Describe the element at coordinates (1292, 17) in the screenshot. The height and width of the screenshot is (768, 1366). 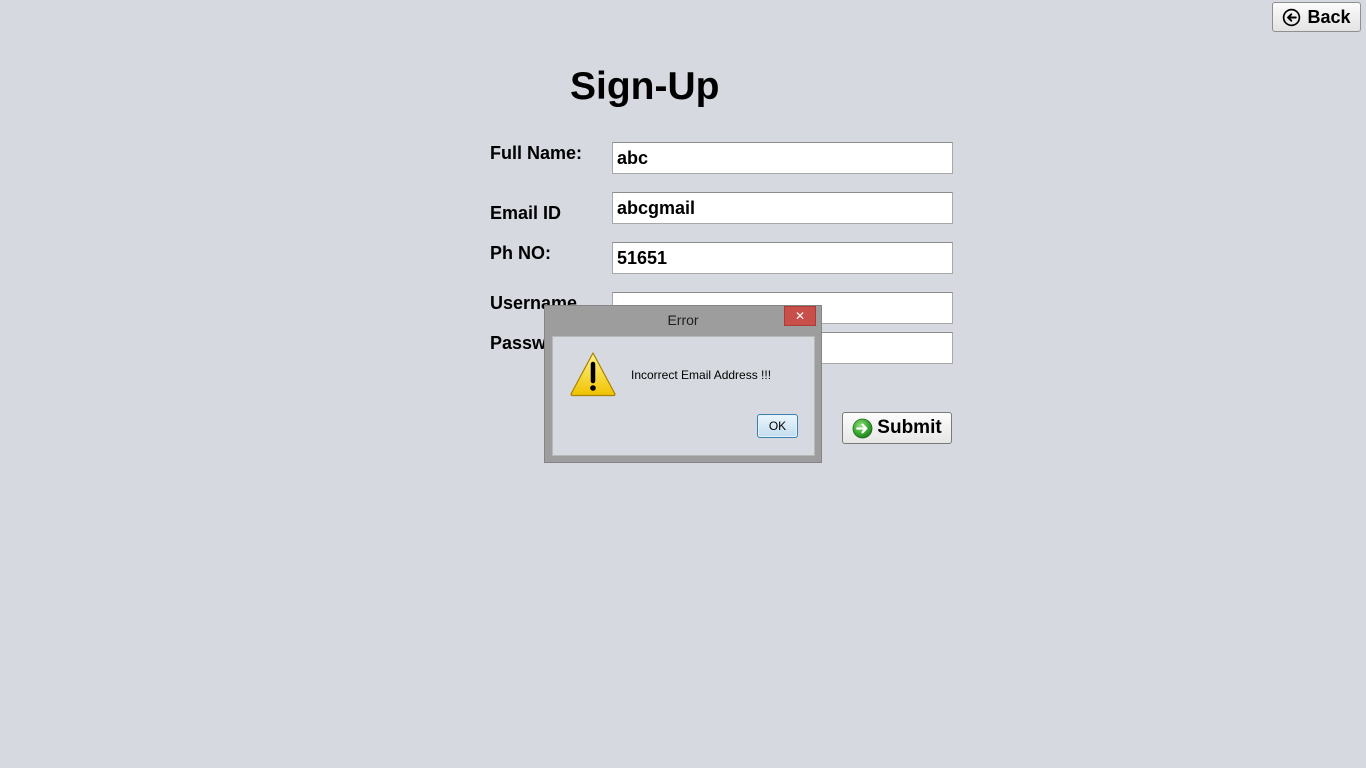
I see `back-arrow-circle-icon` at that location.